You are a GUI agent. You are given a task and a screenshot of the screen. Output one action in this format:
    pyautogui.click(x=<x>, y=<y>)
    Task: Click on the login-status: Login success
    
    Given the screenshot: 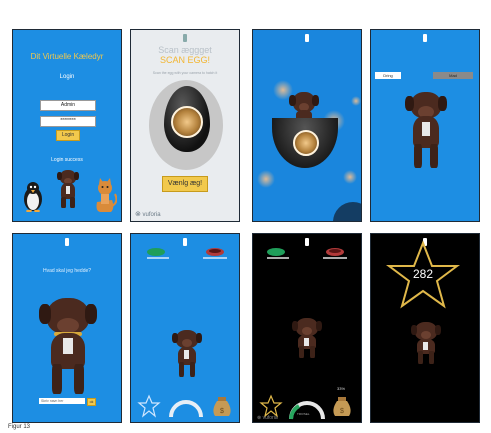 What is the action you would take?
    pyautogui.click(x=67, y=160)
    